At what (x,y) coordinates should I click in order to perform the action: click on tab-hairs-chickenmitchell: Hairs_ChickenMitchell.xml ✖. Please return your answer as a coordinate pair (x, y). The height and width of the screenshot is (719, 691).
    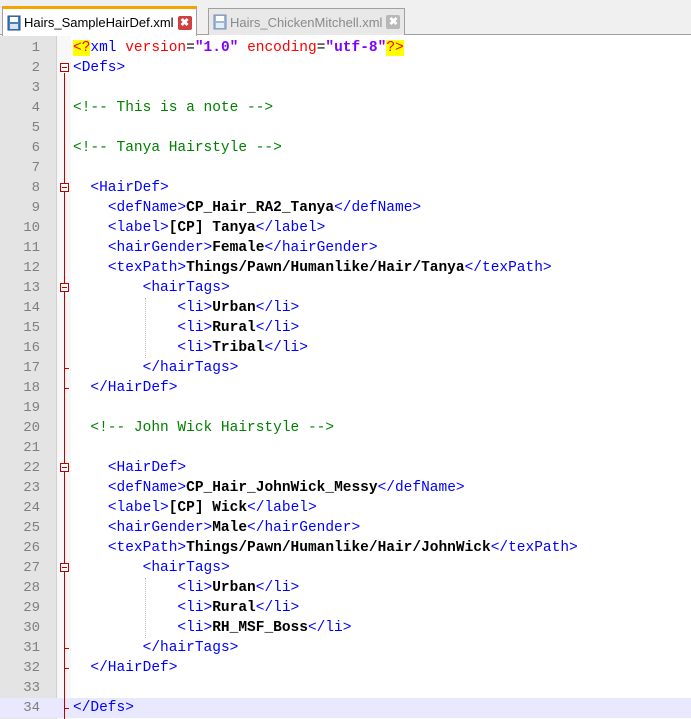
    Looking at the image, I should click on (307, 21).